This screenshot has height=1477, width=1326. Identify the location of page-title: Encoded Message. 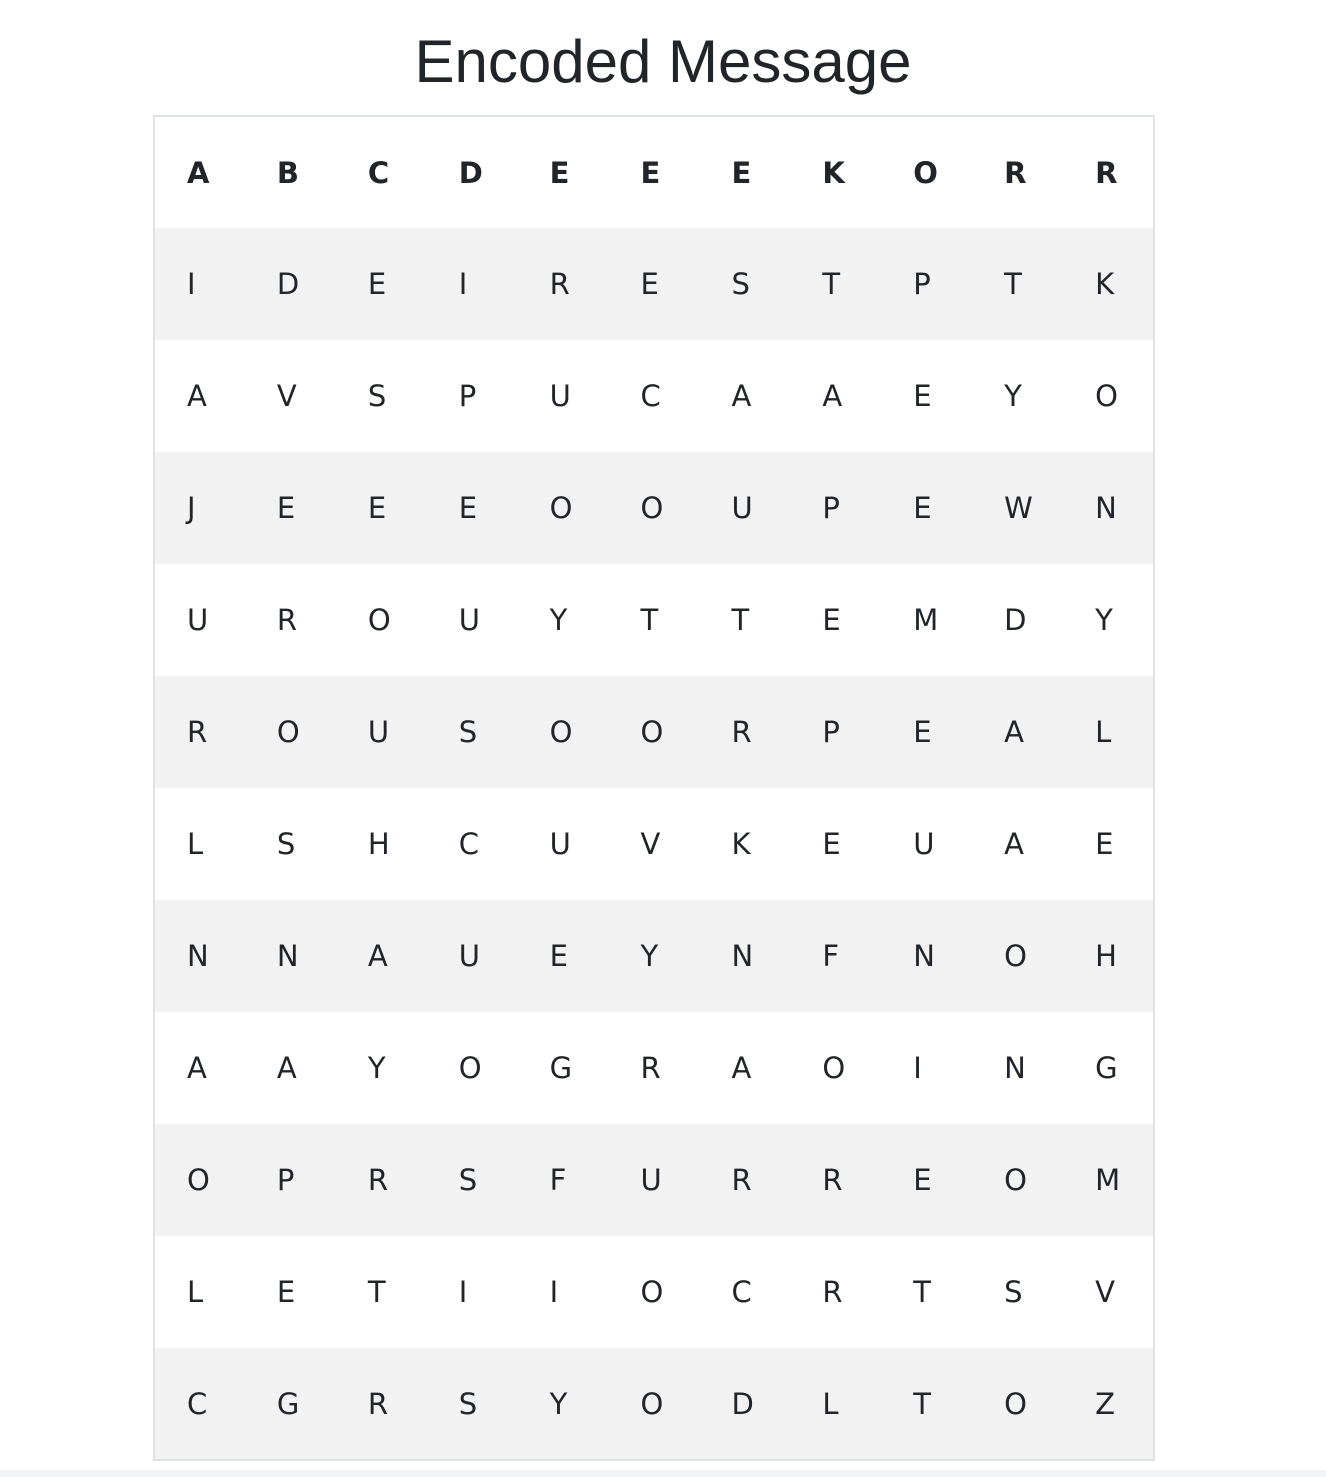
(663, 61).